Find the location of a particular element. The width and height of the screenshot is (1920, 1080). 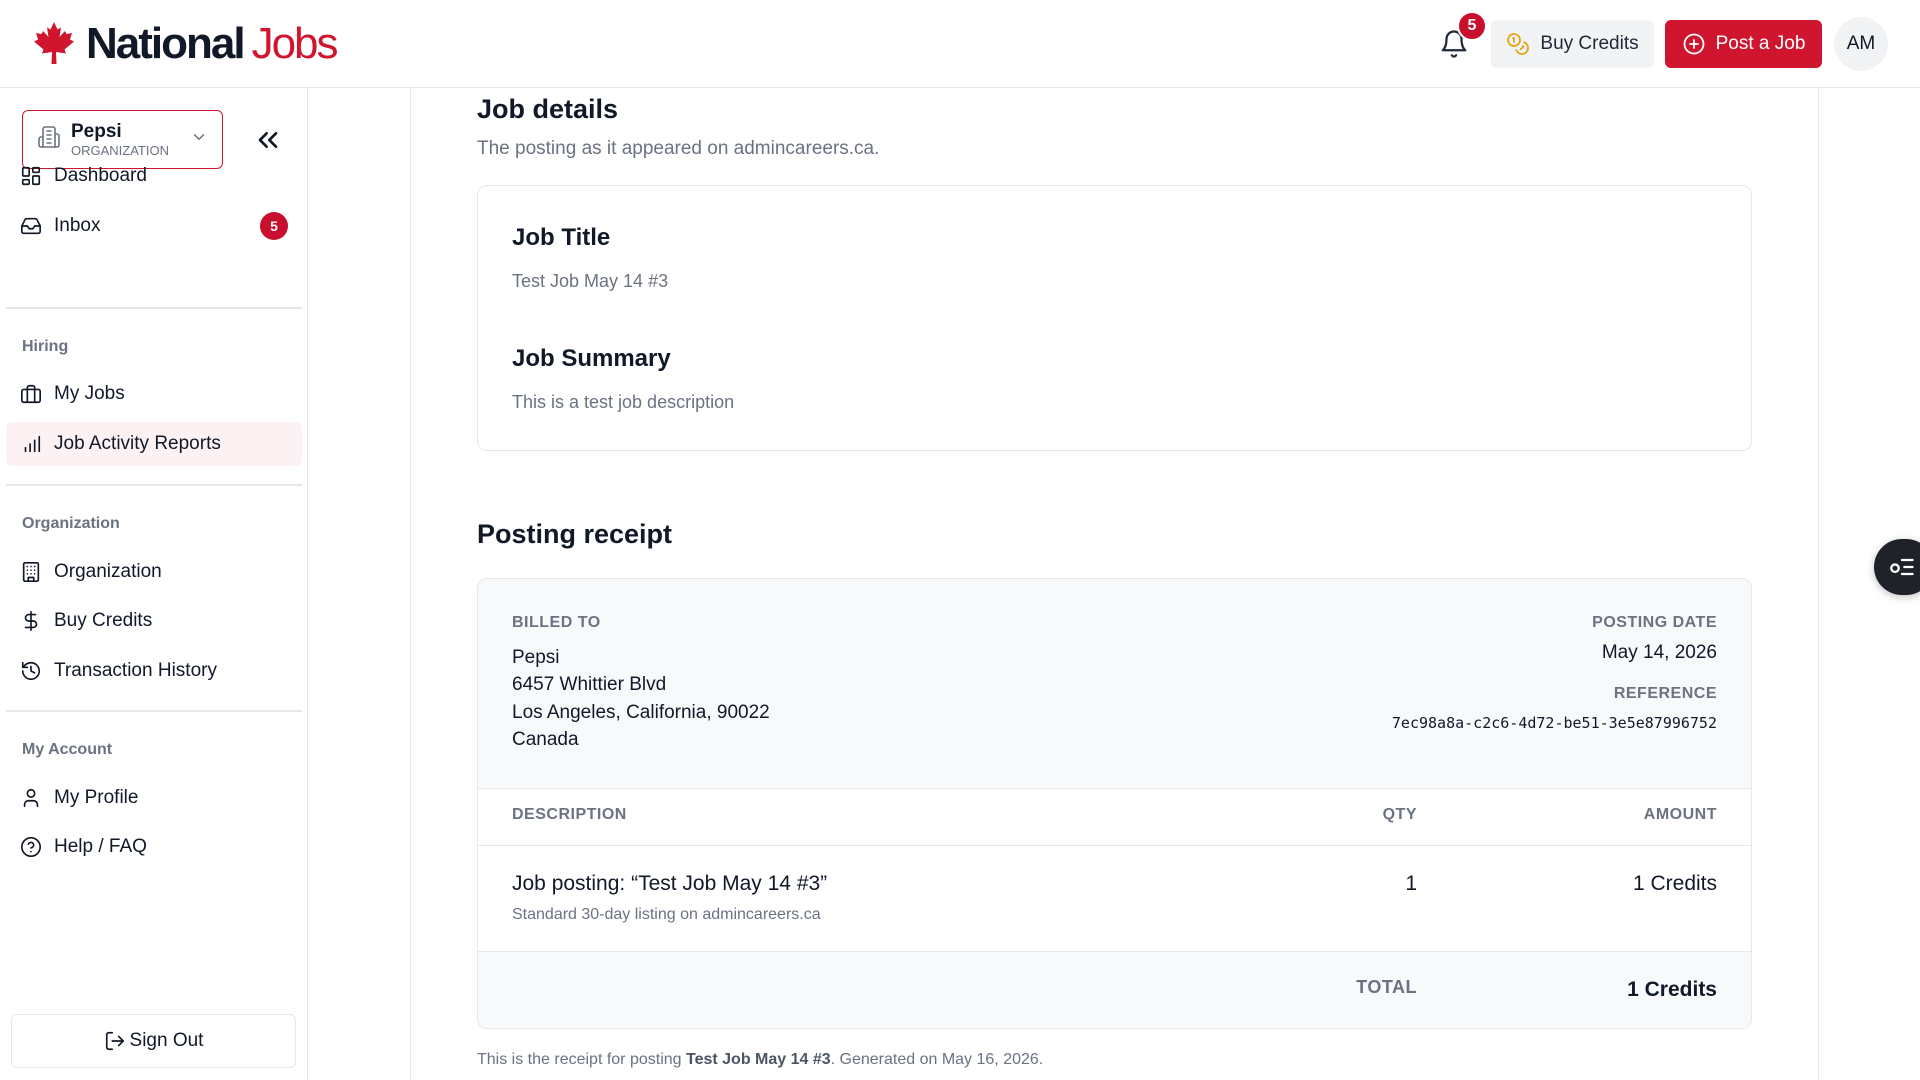

sidebar-item-label: My Profile is located at coordinates (96, 797).